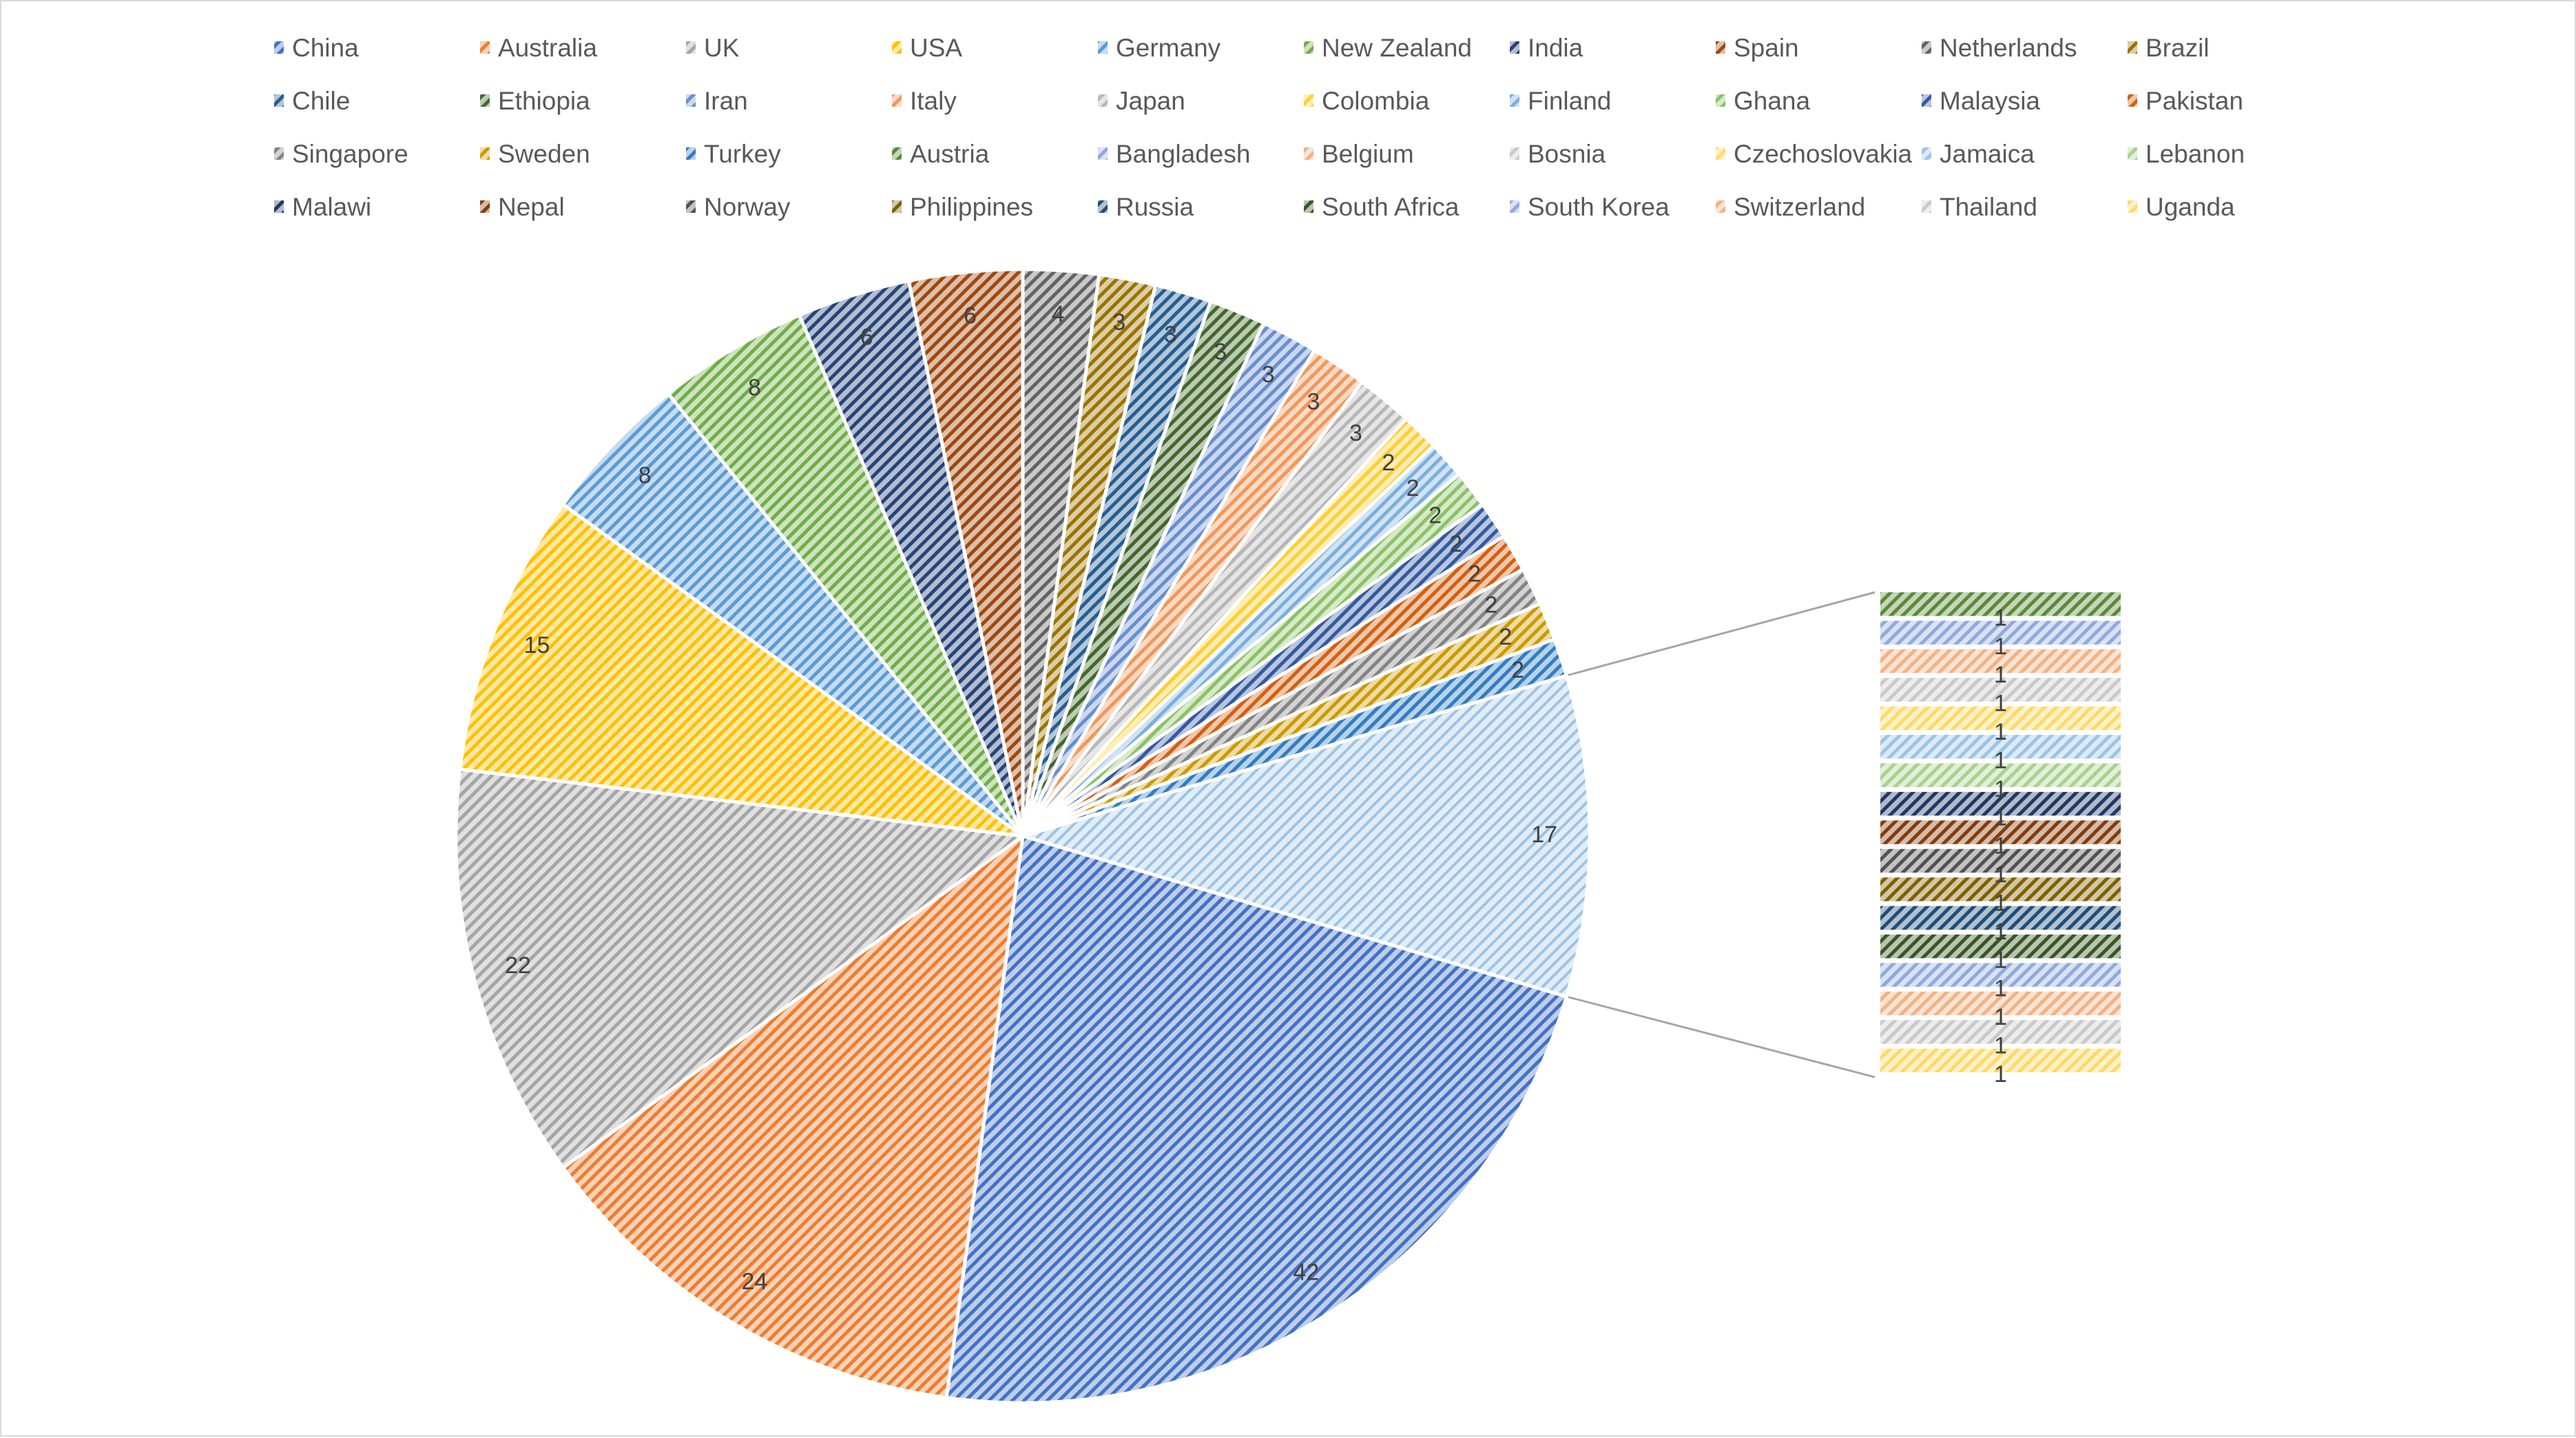  Describe the element at coordinates (1990, 101) in the screenshot. I see `legend-label: Malaysia` at that location.